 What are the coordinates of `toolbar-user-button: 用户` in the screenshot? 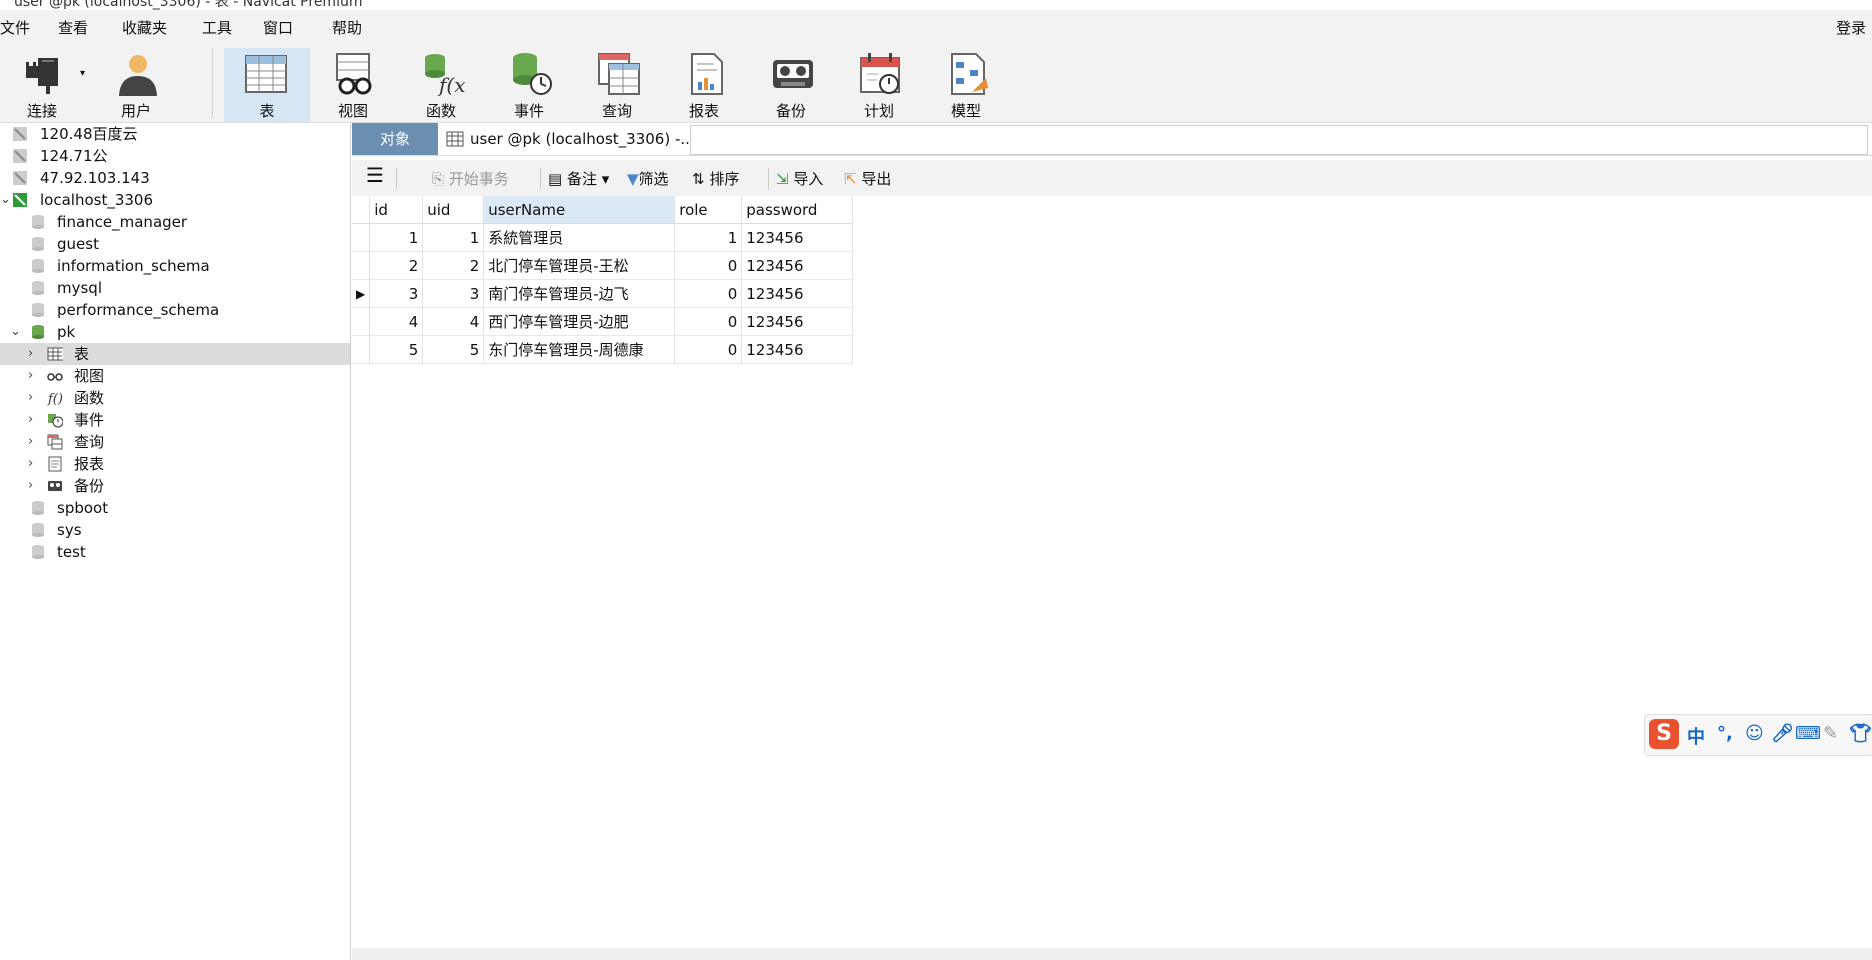 It's located at (136, 85).